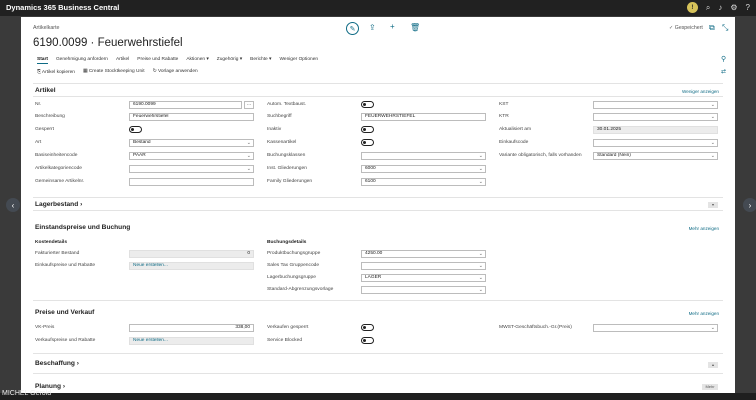 This screenshot has width=756, height=400. Describe the element at coordinates (45, 90) in the screenshot. I see `section-artikel-title: Artikel` at that location.